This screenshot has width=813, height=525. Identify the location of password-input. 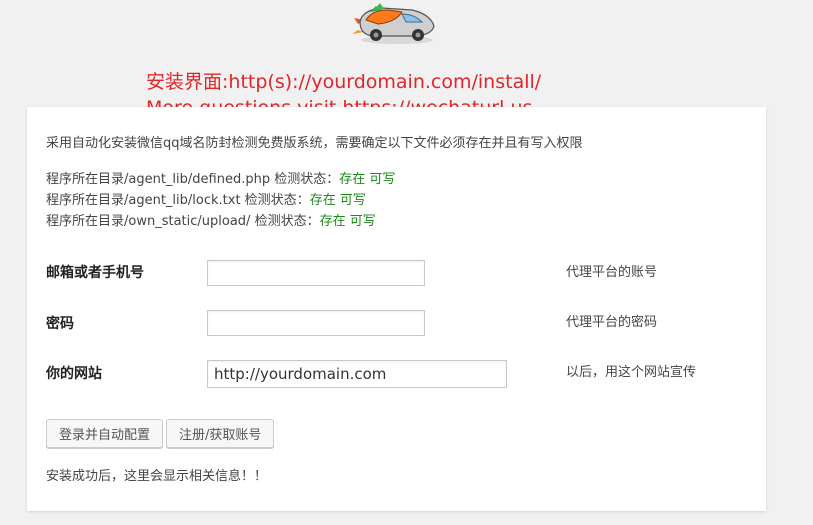
(316, 323).